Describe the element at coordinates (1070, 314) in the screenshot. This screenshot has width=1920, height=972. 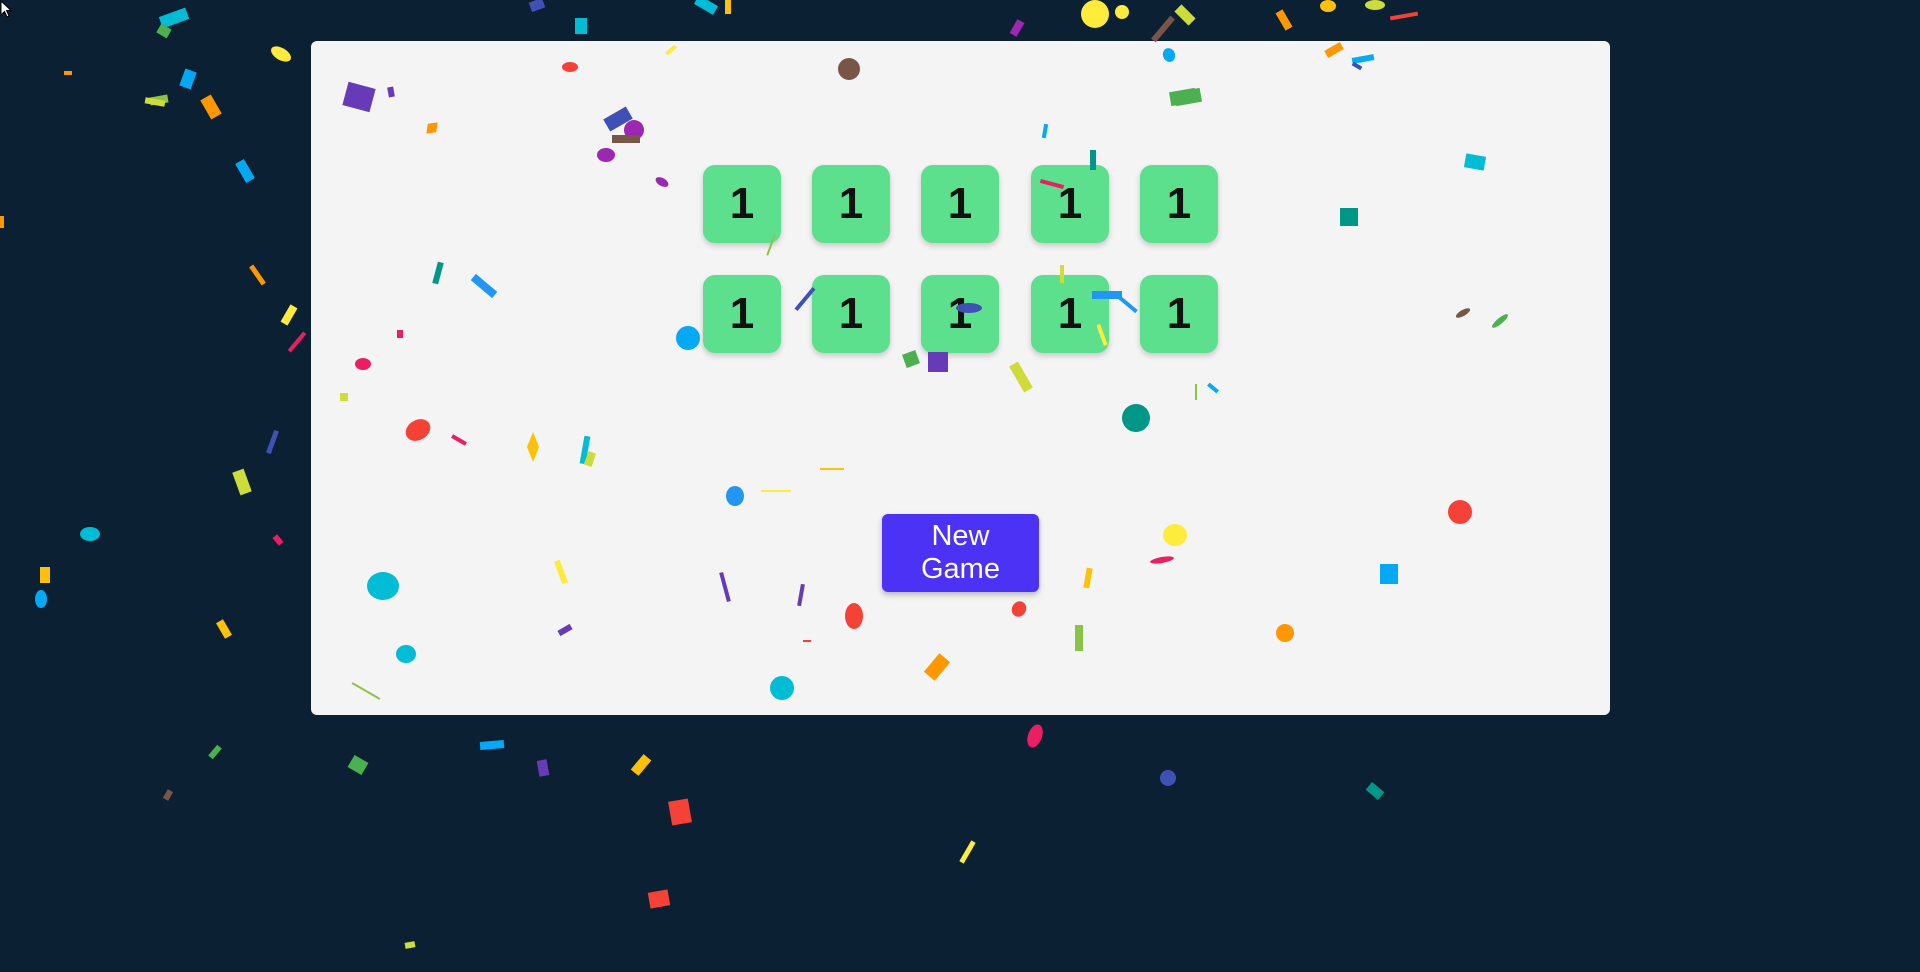
I see `die-9: 1` at that location.